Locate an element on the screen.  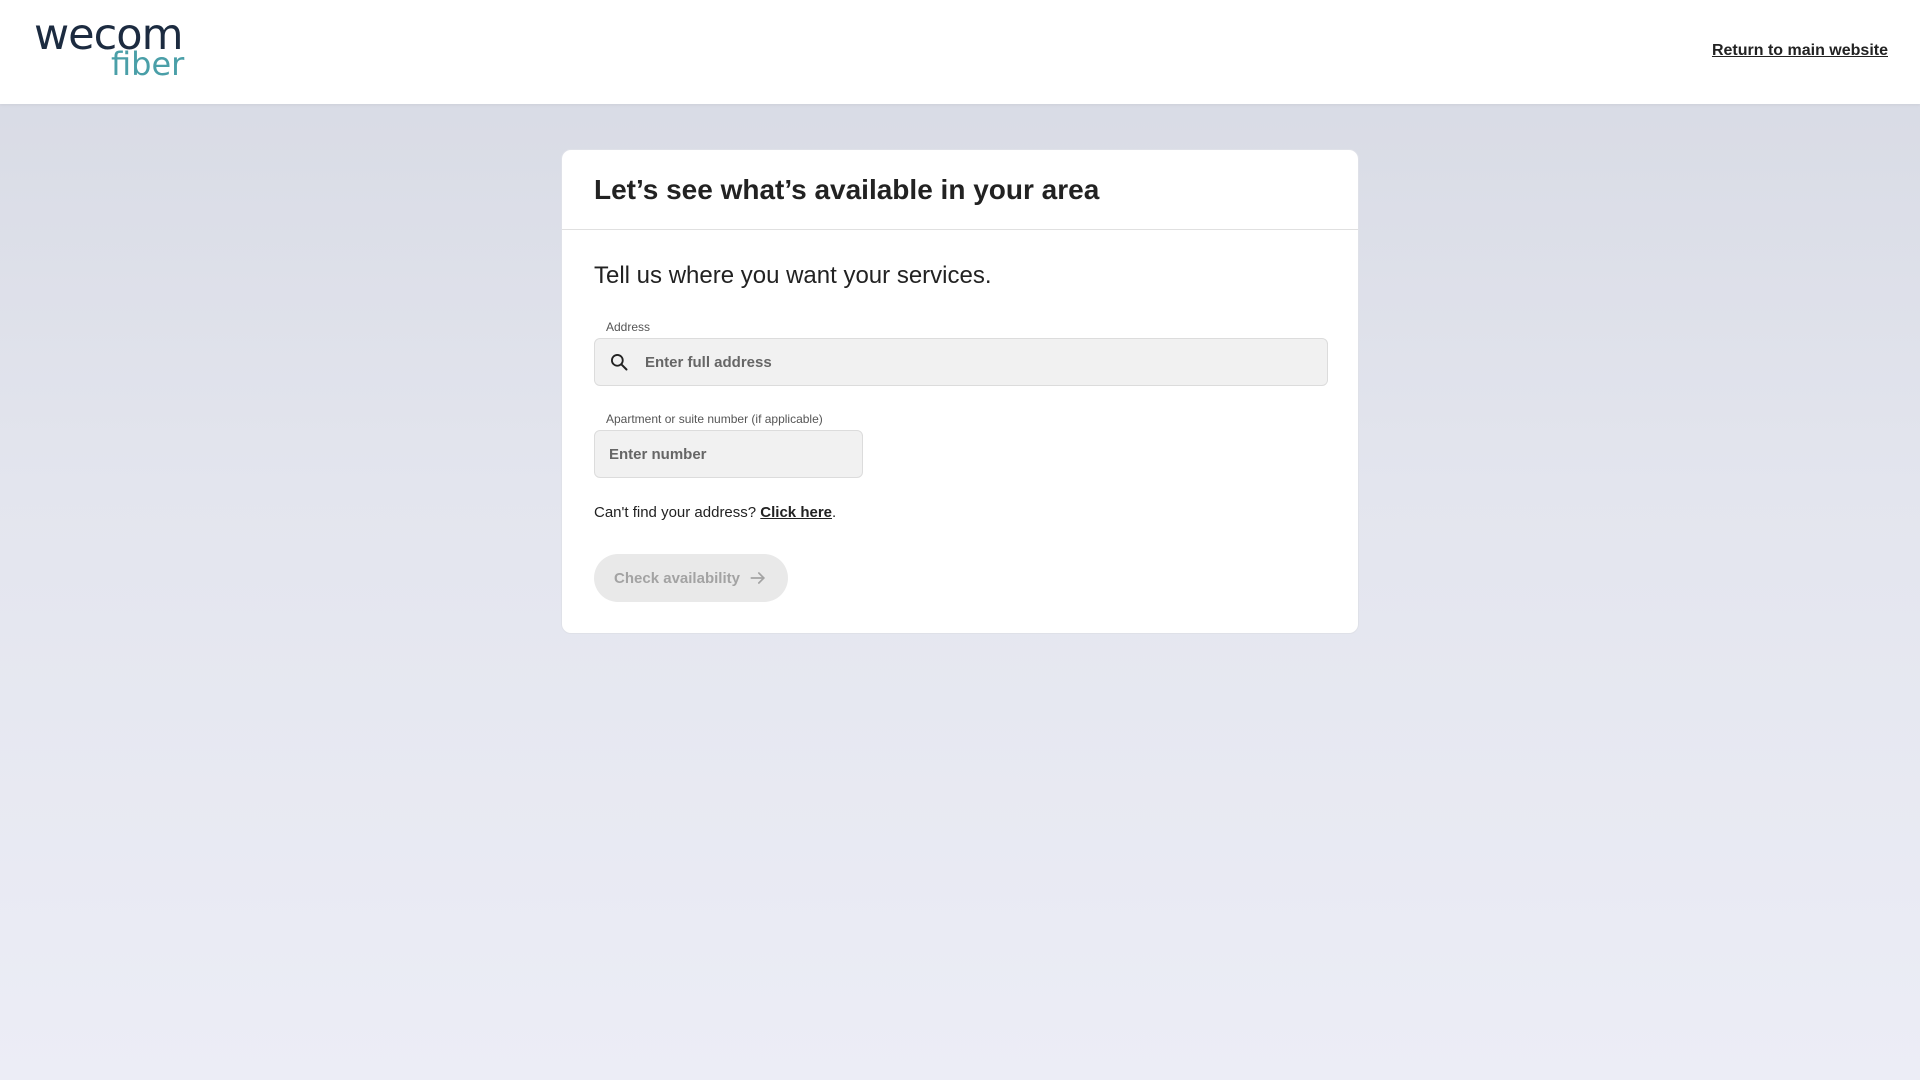
address-field is located at coordinates (961, 362).